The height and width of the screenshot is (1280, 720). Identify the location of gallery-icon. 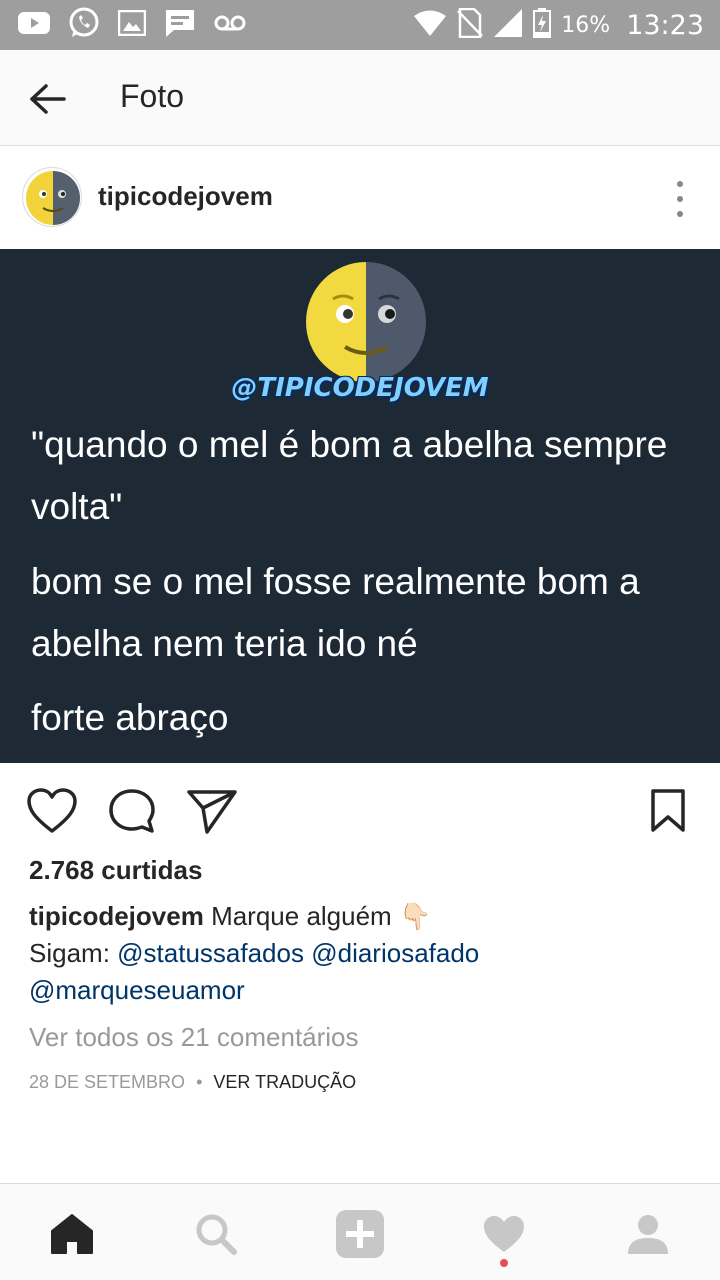
(132, 24).